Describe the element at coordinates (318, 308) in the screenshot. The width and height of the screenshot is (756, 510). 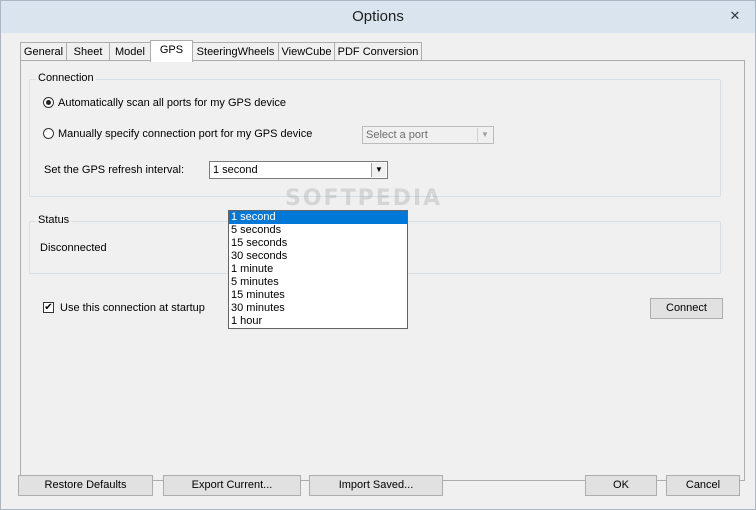
I see `dropdown-option: 30 minutes` at that location.